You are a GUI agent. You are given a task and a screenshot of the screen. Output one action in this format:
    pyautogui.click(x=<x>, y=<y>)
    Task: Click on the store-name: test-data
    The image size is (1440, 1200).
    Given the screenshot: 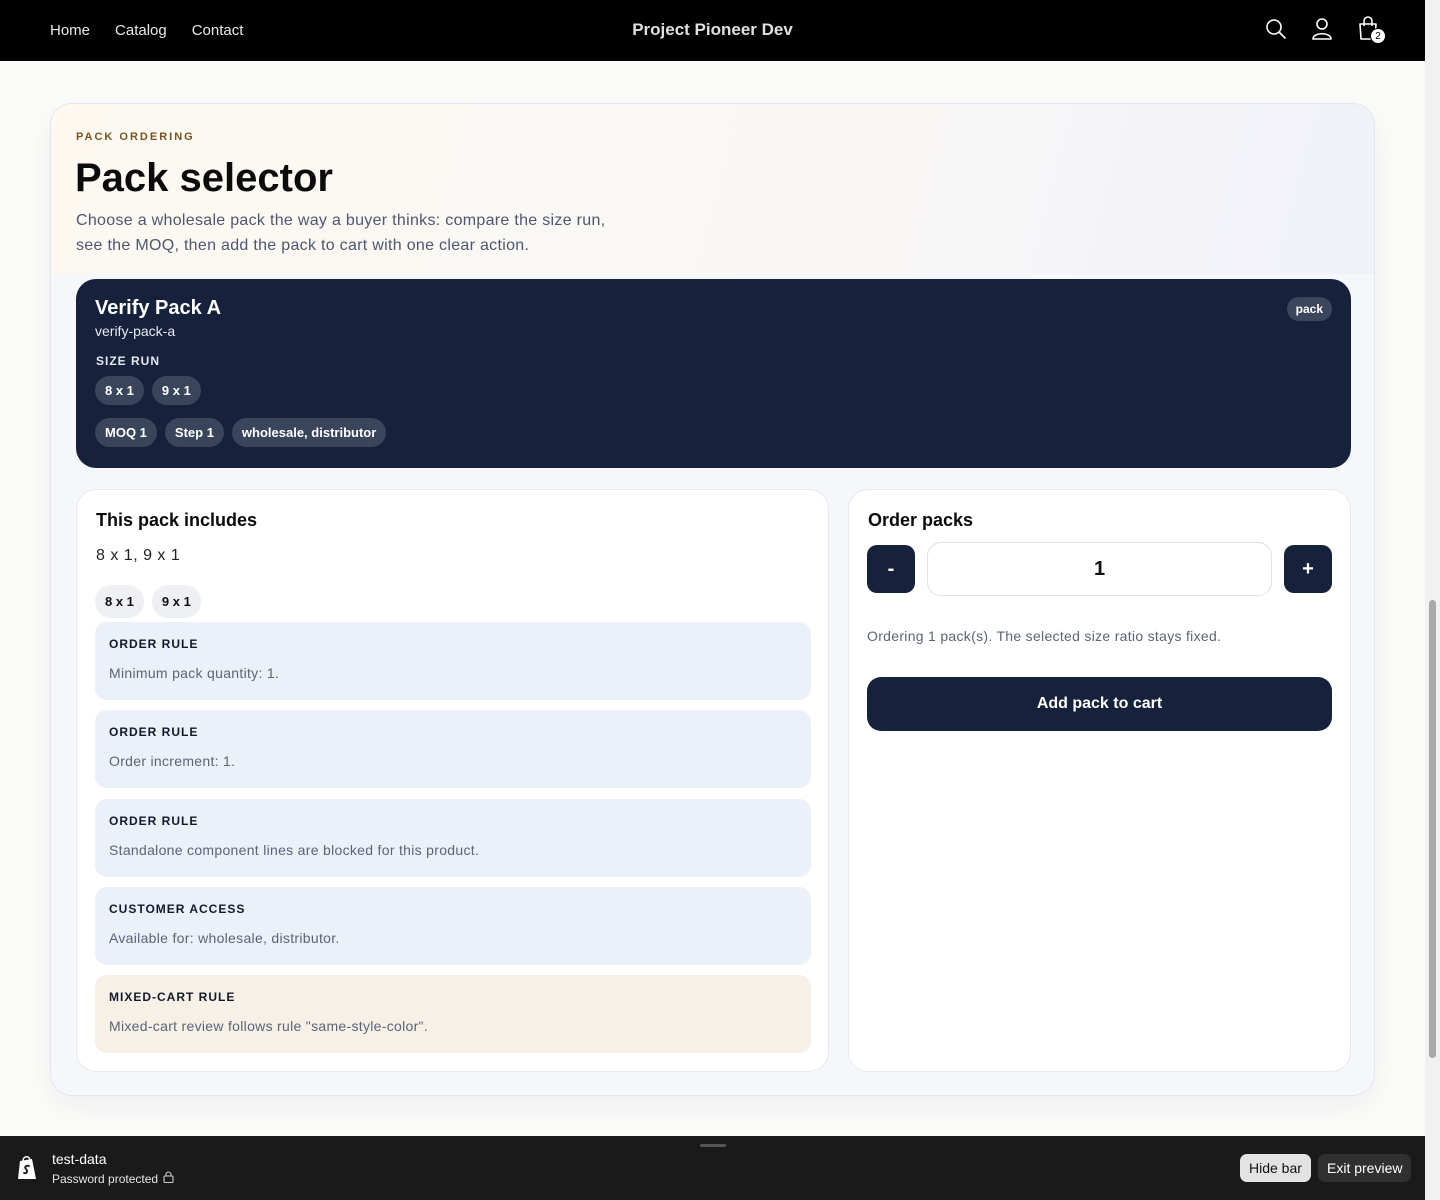 What is the action you would take?
    pyautogui.click(x=79, y=1159)
    